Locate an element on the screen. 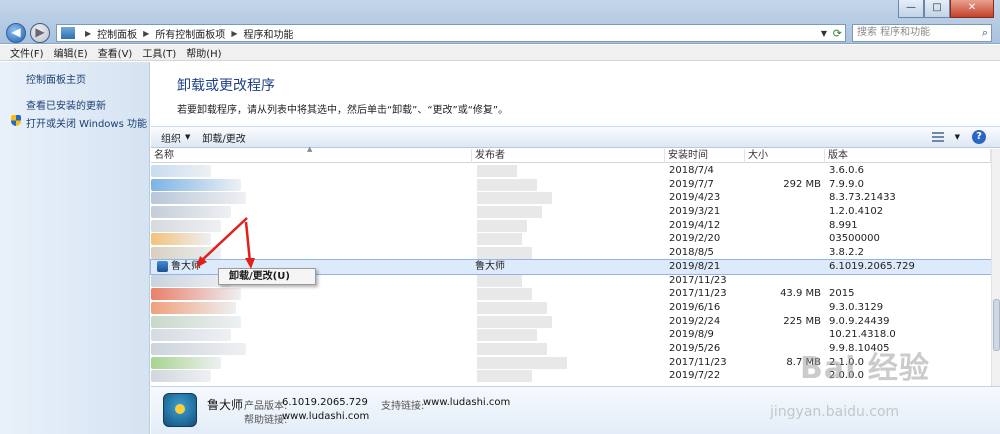  table-row: 2018/8/5 3.8.2.2 is located at coordinates (571, 253).